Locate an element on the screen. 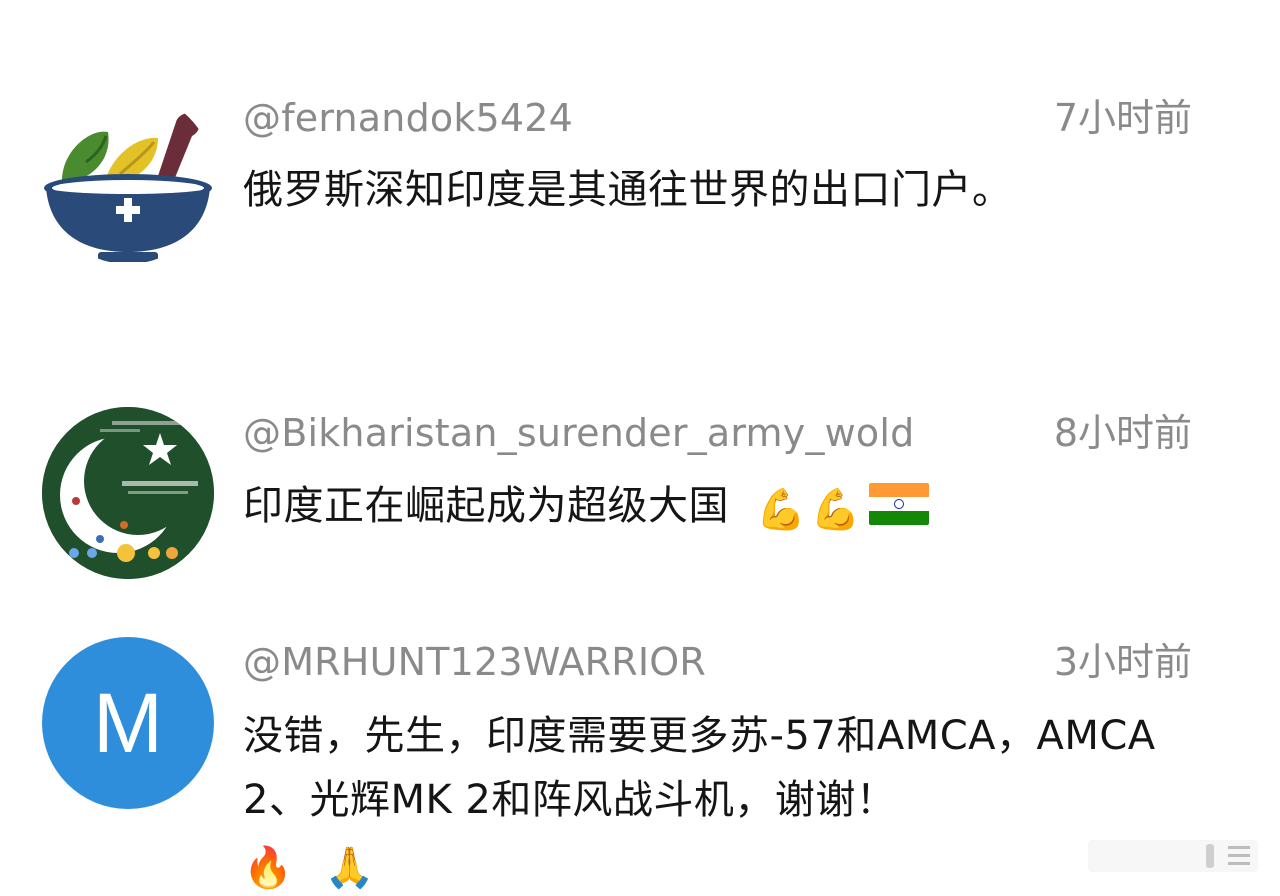  comment-body: 俄罗斯深知印度是其通往世界的出口门户。 is located at coordinates (628, 190).